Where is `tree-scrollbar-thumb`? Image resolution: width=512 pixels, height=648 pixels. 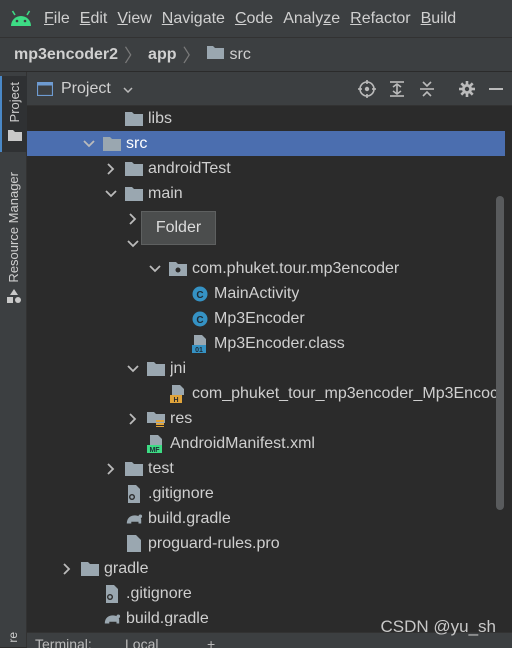 tree-scrollbar-thumb is located at coordinates (500, 353).